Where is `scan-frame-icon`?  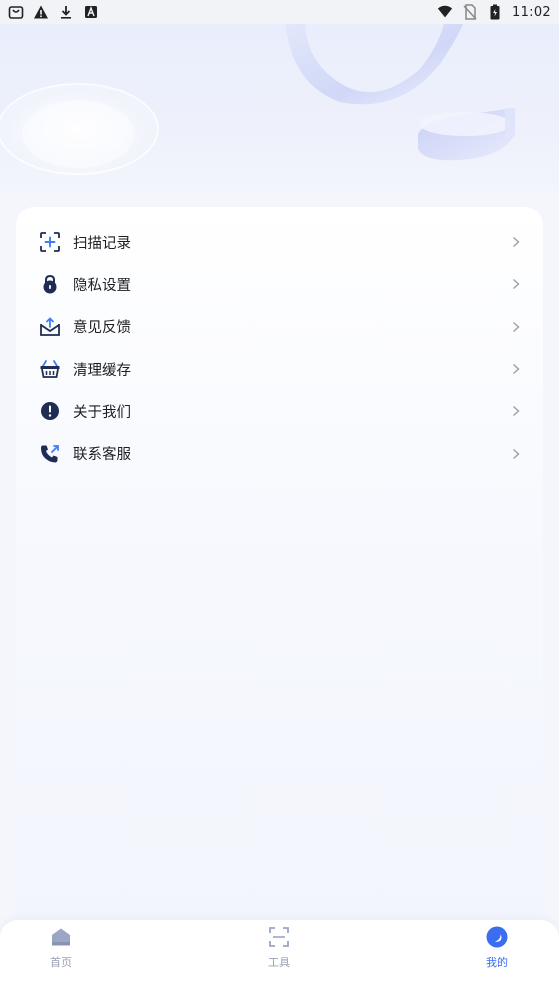
scan-frame-icon is located at coordinates (279, 937).